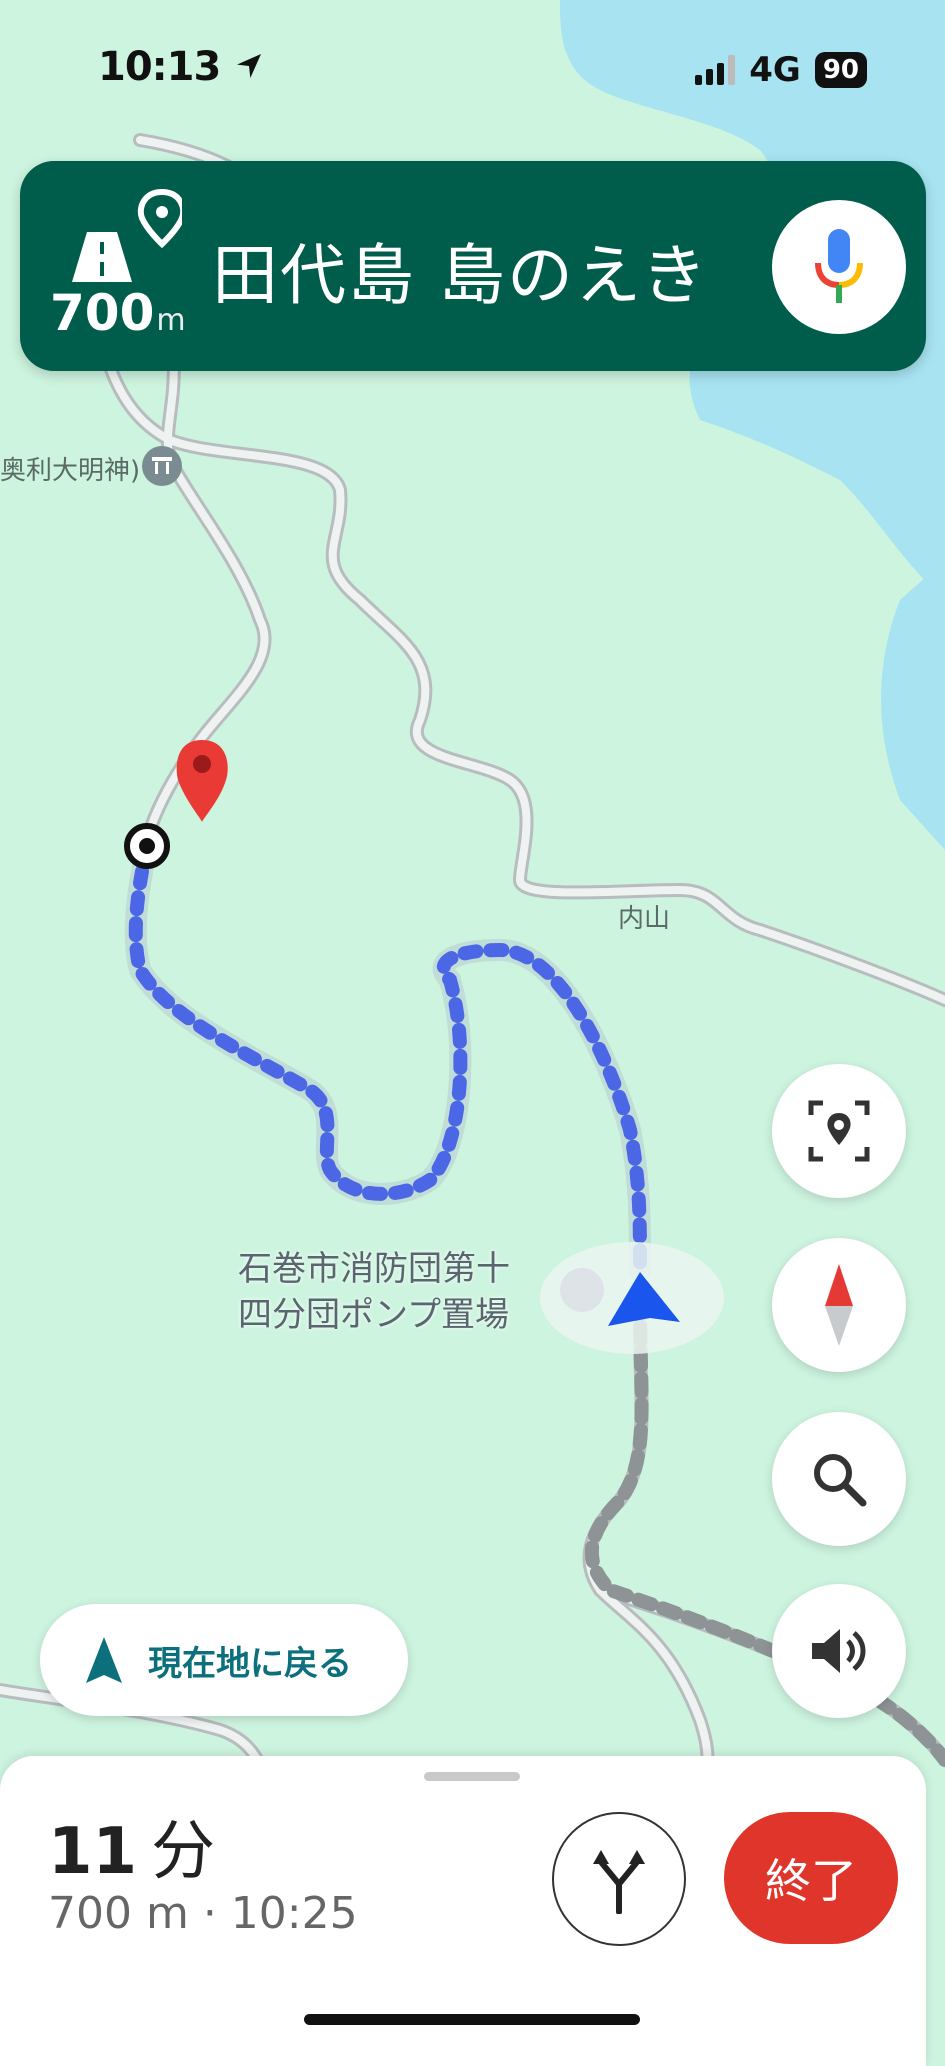 Image resolution: width=945 pixels, height=2066 pixels. What do you see at coordinates (70, 471) in the screenshot?
I see `shrine-label: 奥利大明神)` at bounding box center [70, 471].